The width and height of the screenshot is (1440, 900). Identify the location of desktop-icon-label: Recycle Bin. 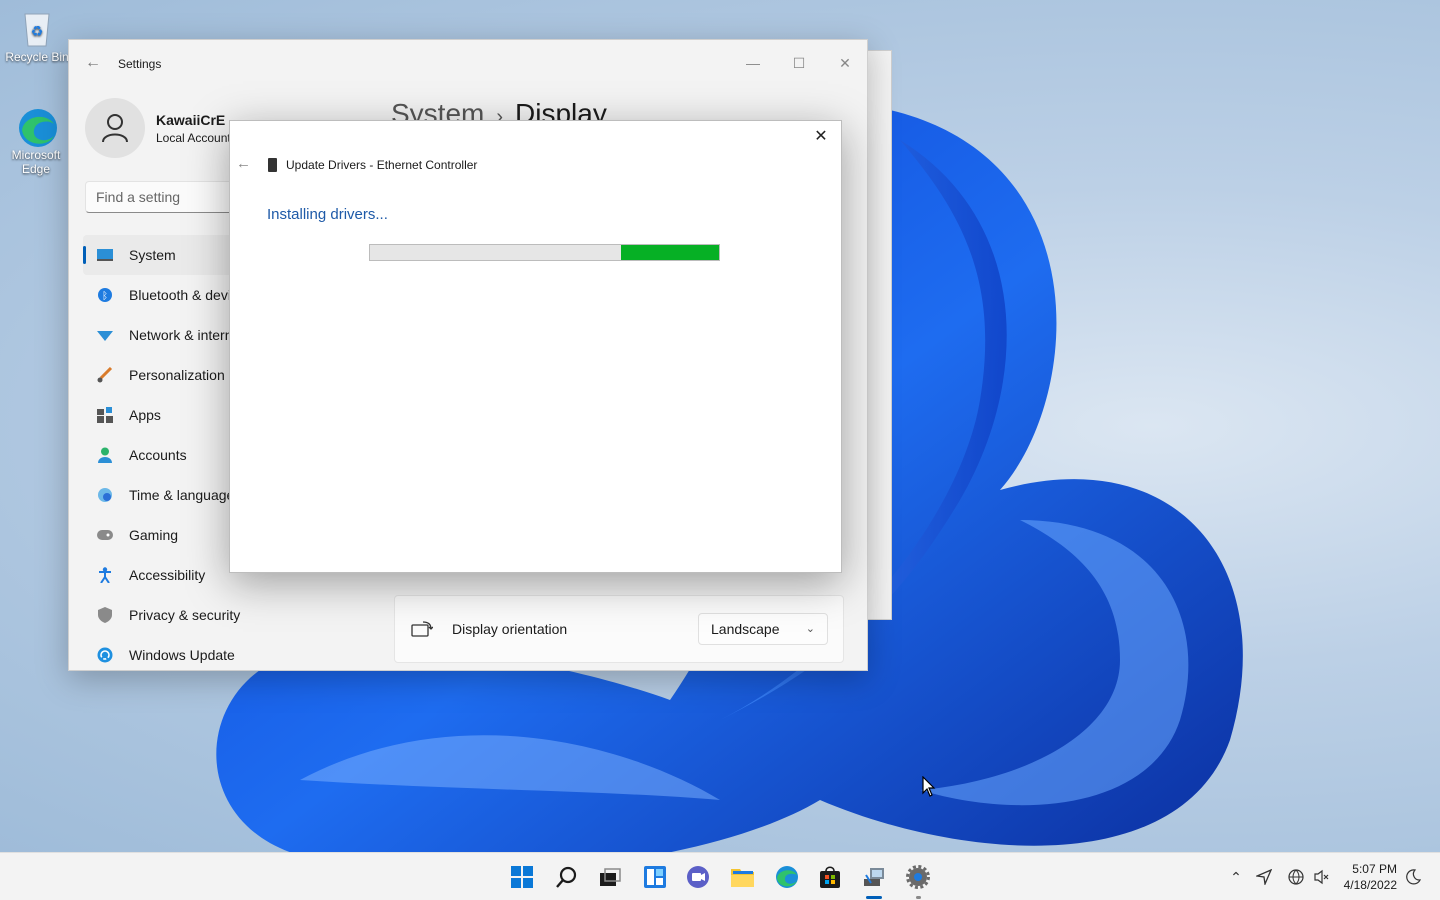
(37, 57).